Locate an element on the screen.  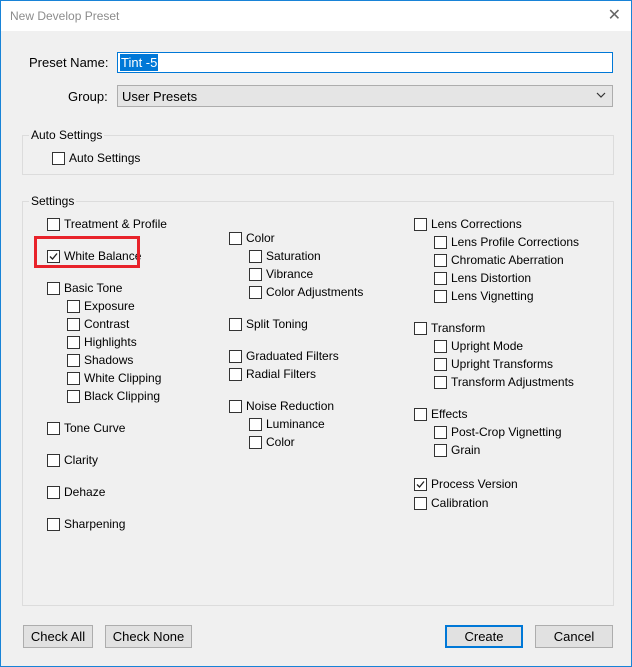
checkbox-highlights: Highlights is located at coordinates (102, 342).